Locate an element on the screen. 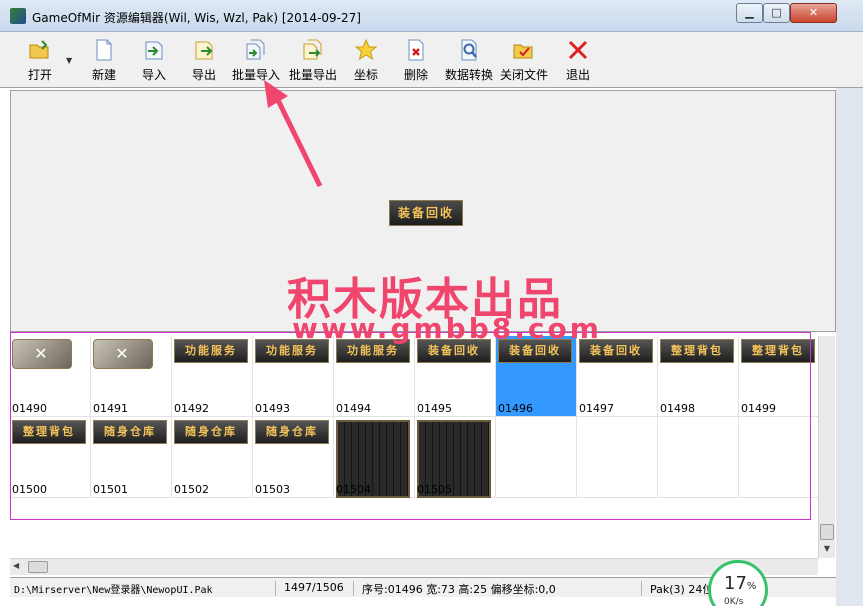 This screenshot has height=606, width=863. export-button: 导出 is located at coordinates (204, 62).